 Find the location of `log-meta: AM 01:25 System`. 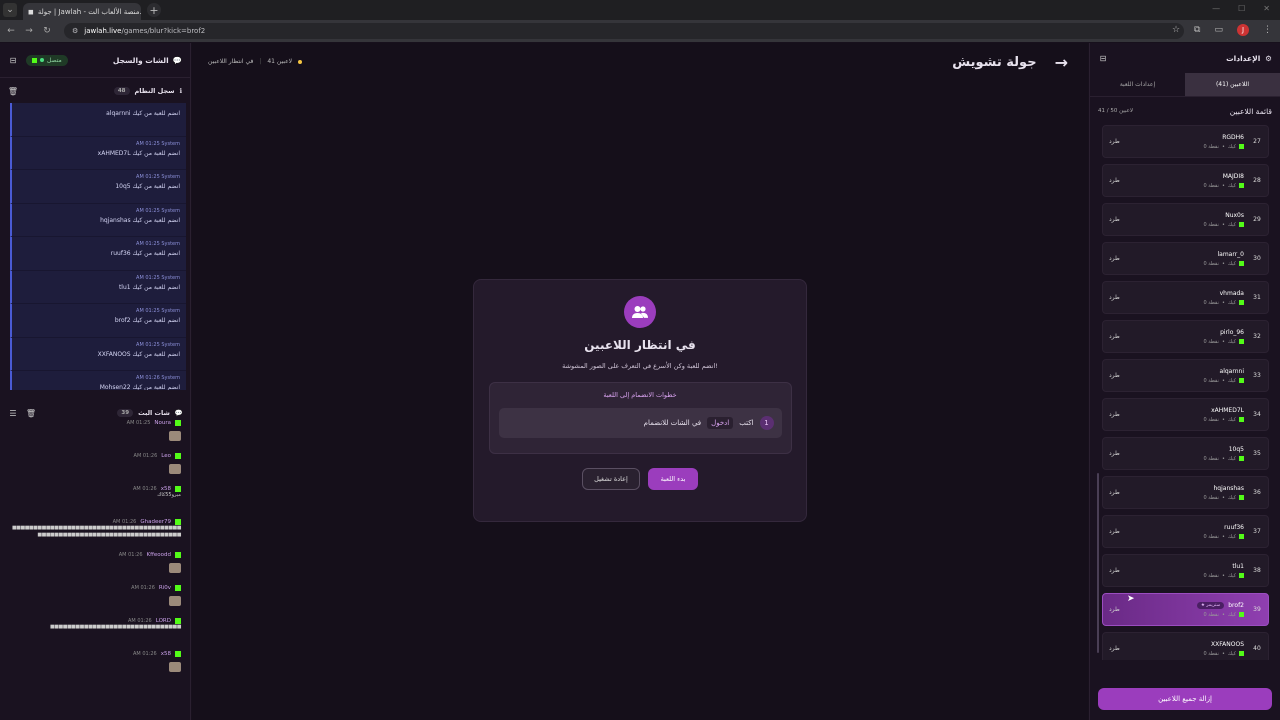

log-meta: AM 01:25 System is located at coordinates (158, 210).